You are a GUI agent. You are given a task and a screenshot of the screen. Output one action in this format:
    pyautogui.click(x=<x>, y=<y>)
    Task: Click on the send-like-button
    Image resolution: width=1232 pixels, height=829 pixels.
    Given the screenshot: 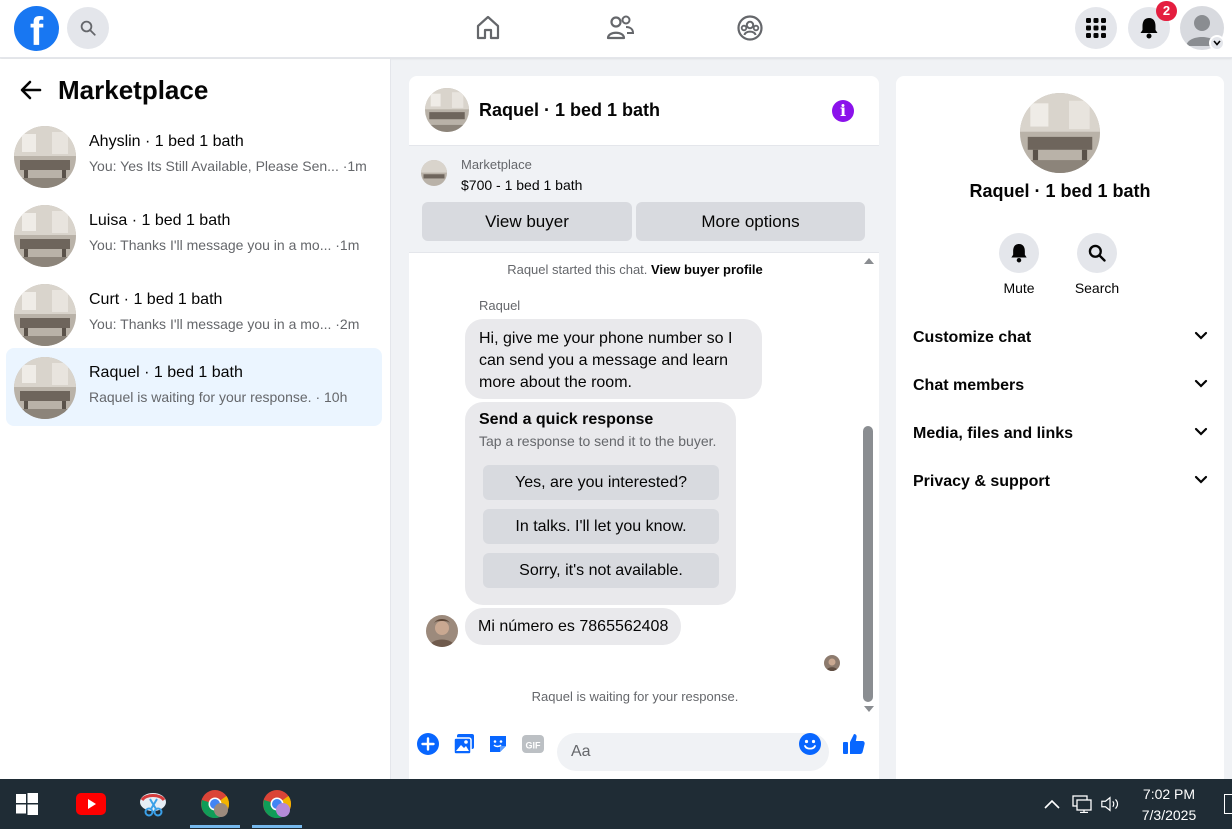 What is the action you would take?
    pyautogui.click(x=854, y=744)
    